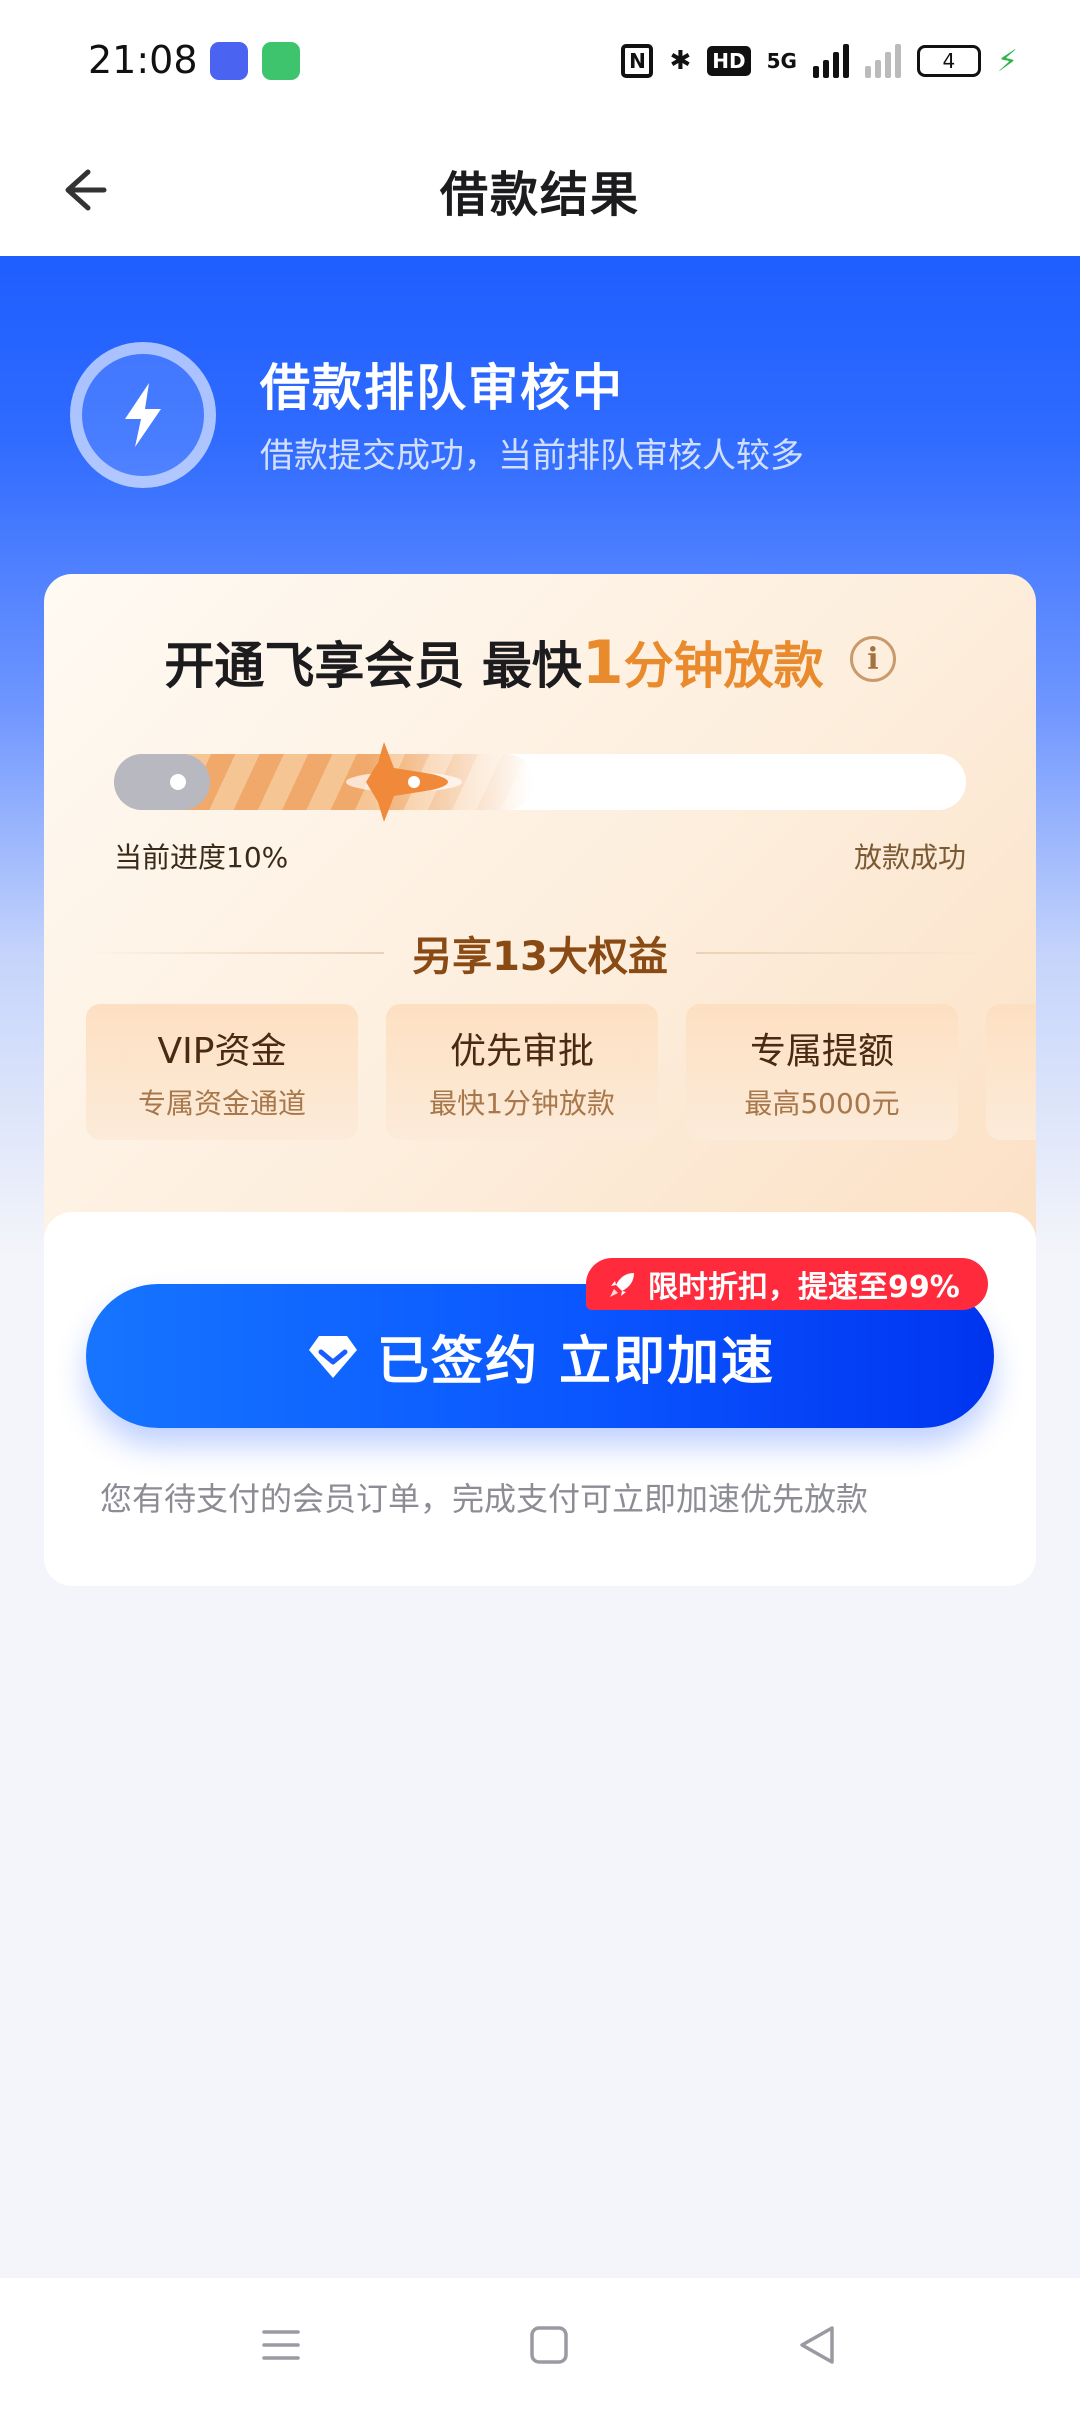  What do you see at coordinates (229, 61) in the screenshot?
I see `app-notification-icon` at bounding box center [229, 61].